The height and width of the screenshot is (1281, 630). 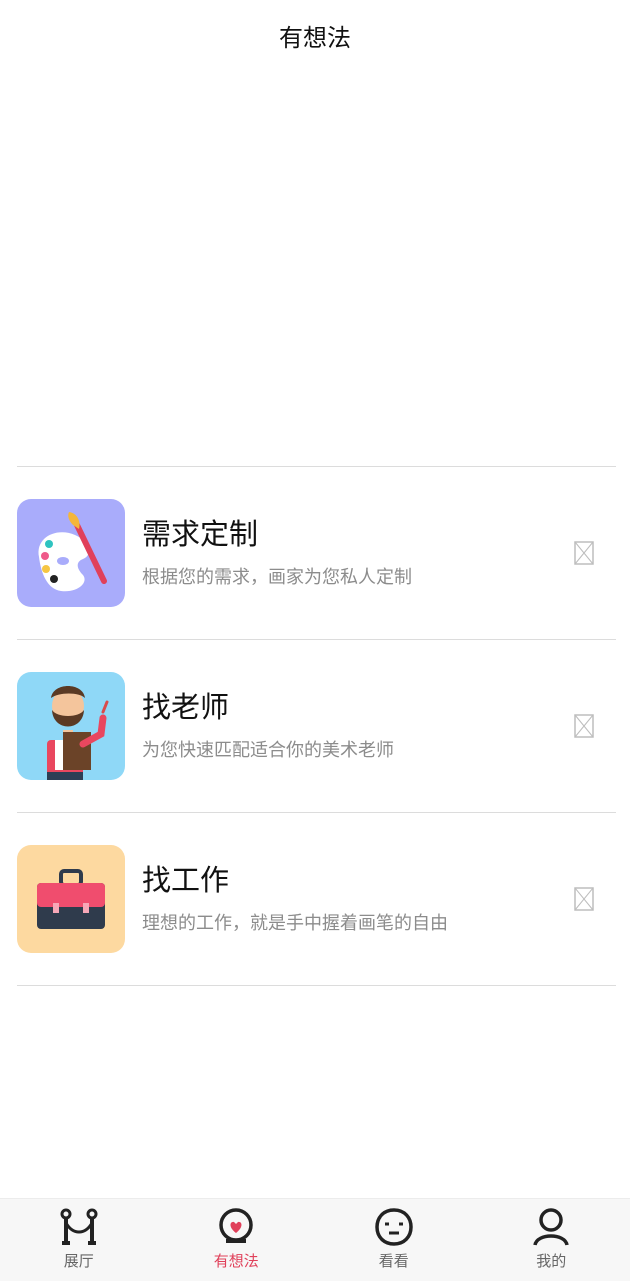 I want to click on list-item-custom-request: 需求定制 根据您的需求，画家为您私人定制, so click(x=316, y=553).